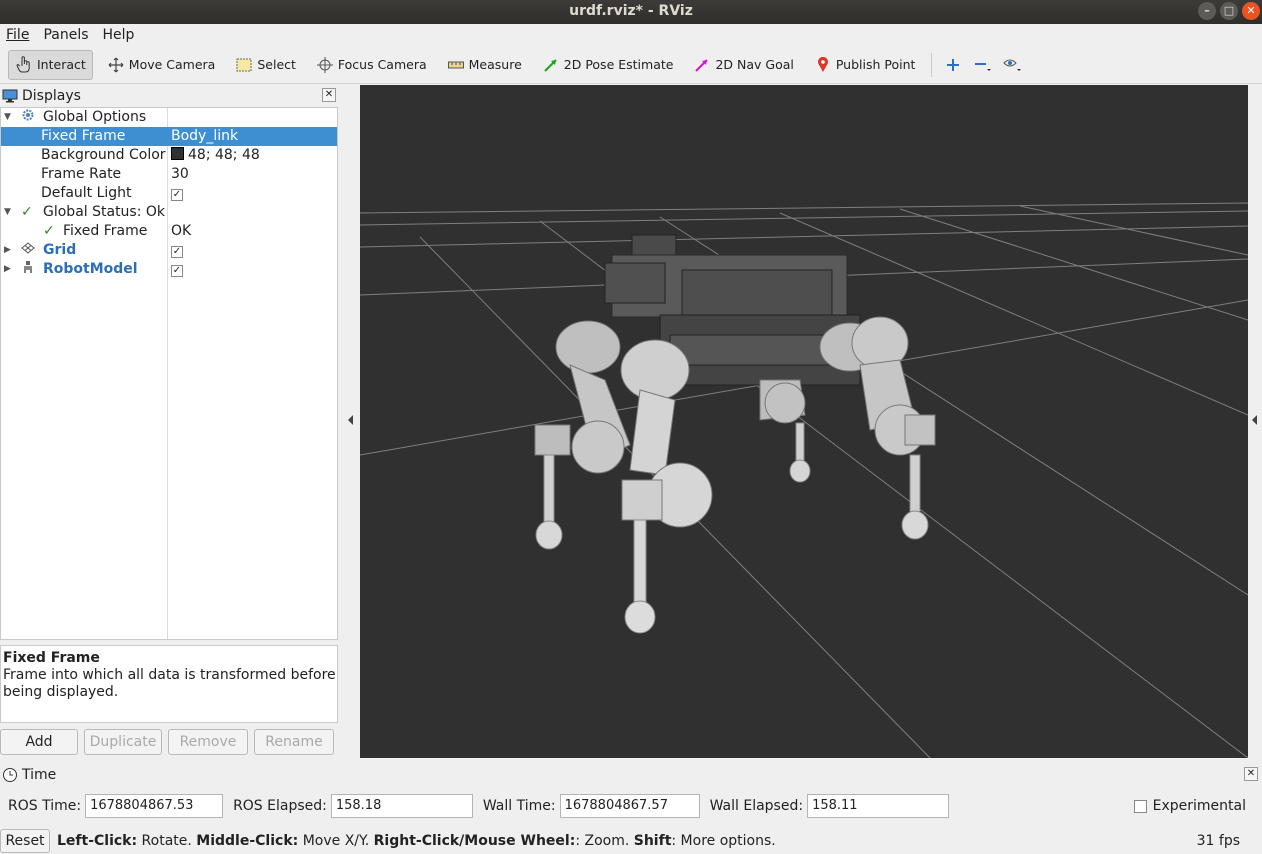 Image resolution: width=1262 pixels, height=854 pixels. Describe the element at coordinates (1251, 11) in the screenshot. I see `close-window-icon: ✕` at that location.